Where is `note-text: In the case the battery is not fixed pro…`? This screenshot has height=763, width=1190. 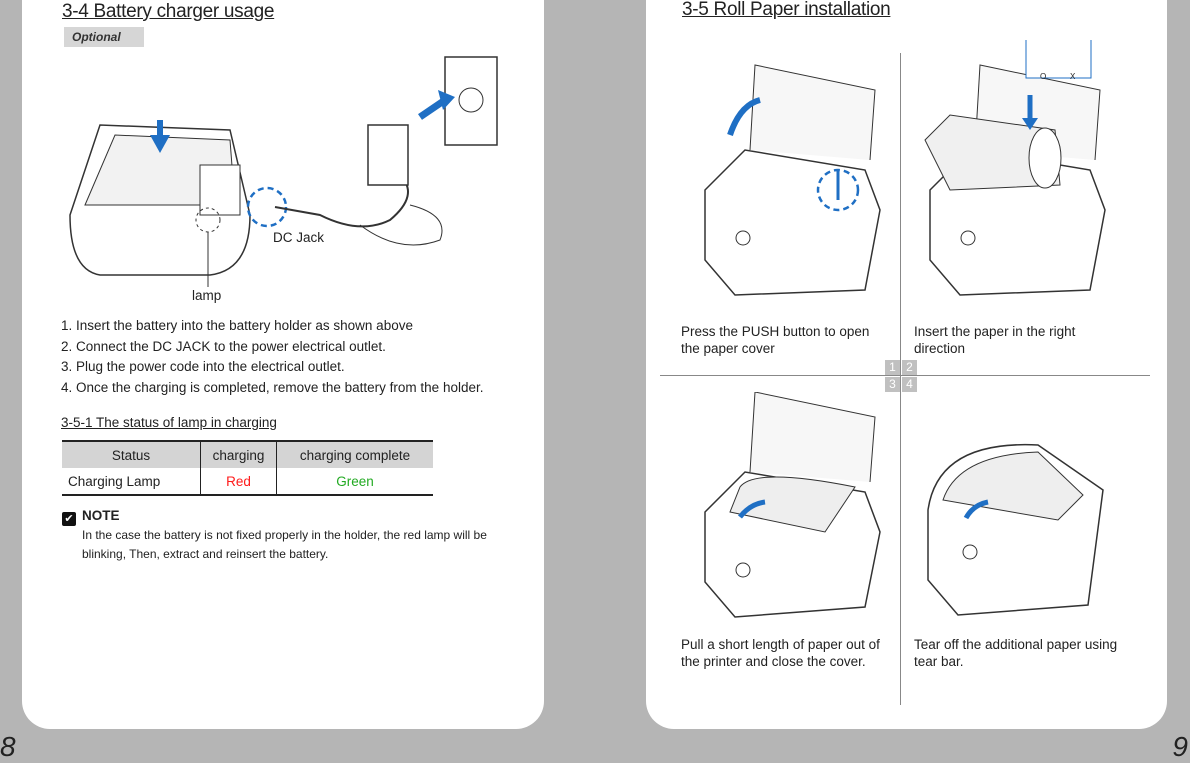 note-text: In the case the battery is not fixed pro… is located at coordinates (284, 544).